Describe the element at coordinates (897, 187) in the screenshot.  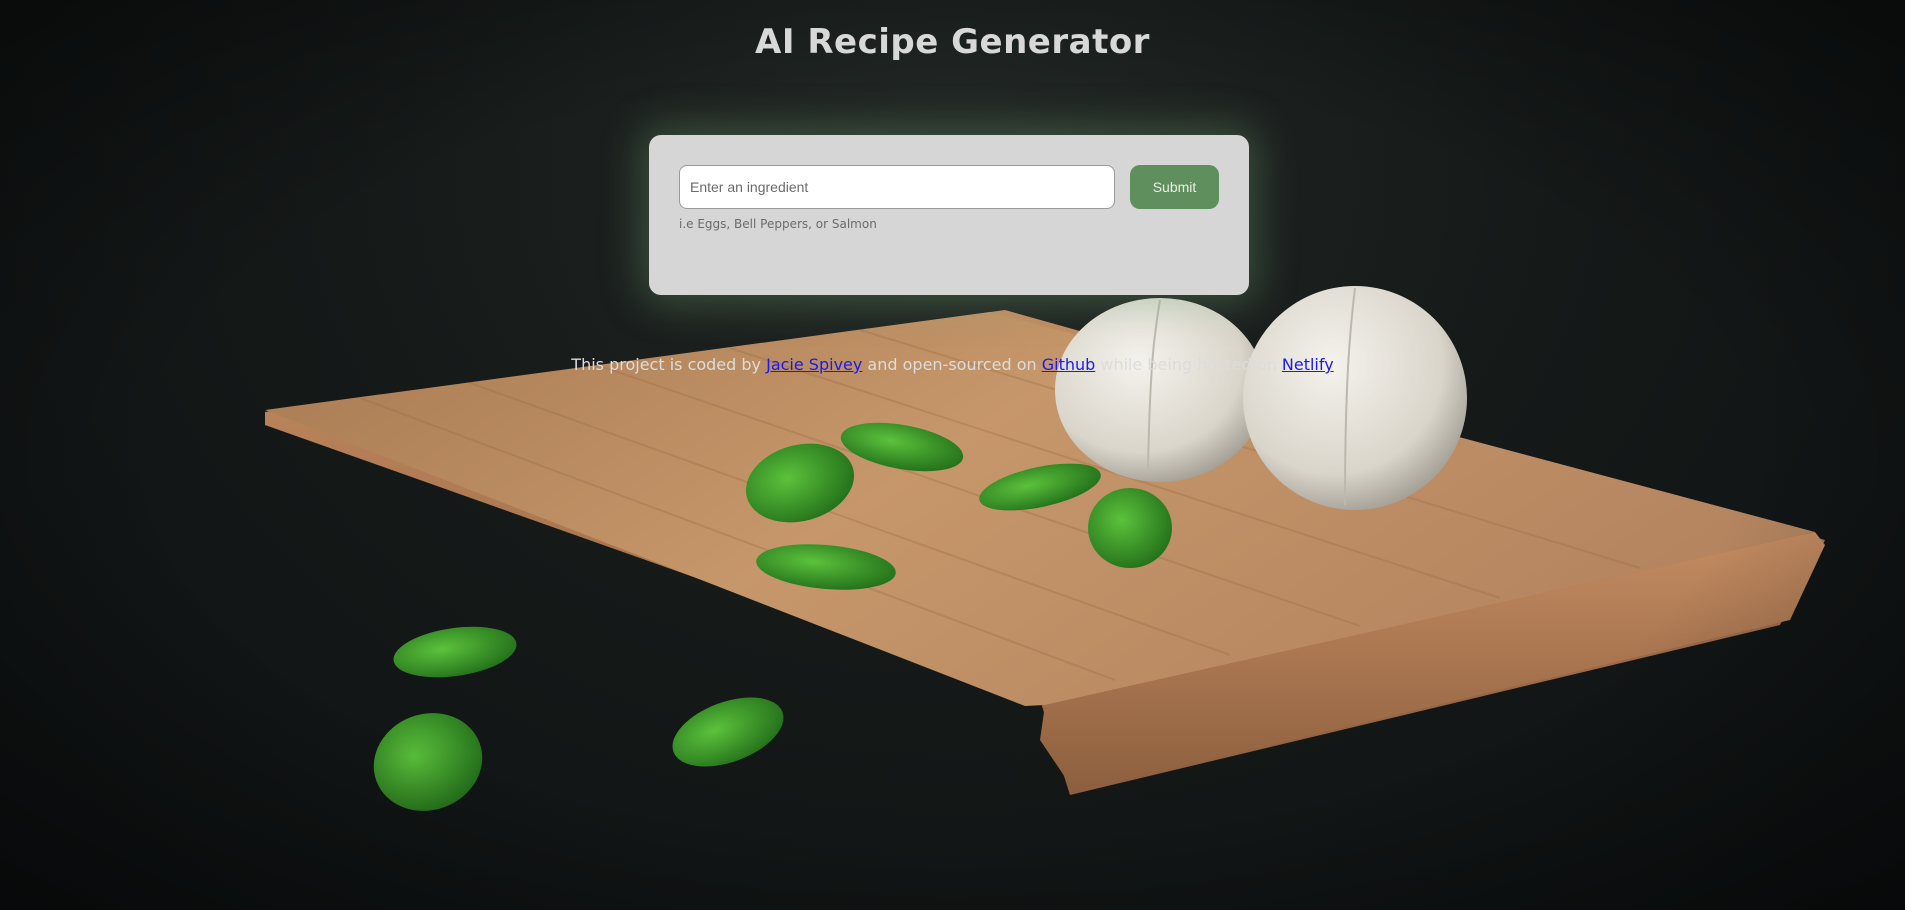
I see `ingredient-input` at that location.